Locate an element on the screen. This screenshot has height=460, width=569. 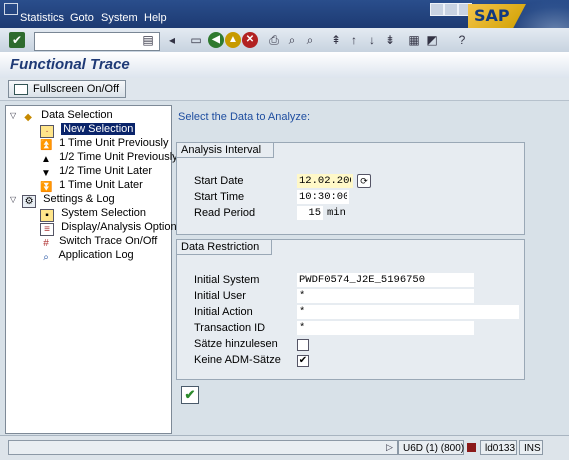
fullscreen-button: Fullscreen On/Off is located at coordinates (67, 89).